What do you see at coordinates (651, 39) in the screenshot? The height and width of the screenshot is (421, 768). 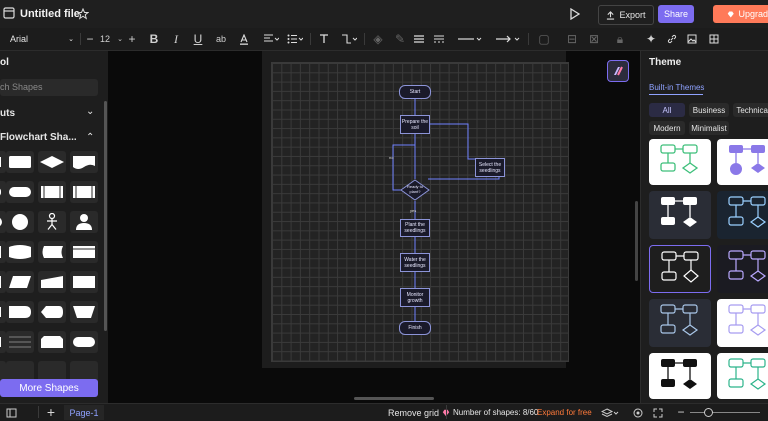 I see `magic-icon: ✦` at bounding box center [651, 39].